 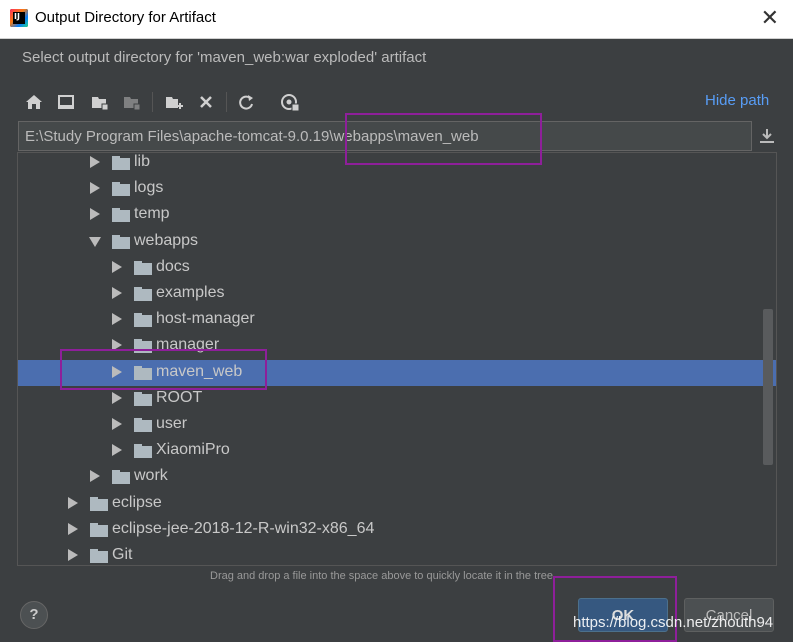 I want to click on tree-row-label: work, so click(x=151, y=476).